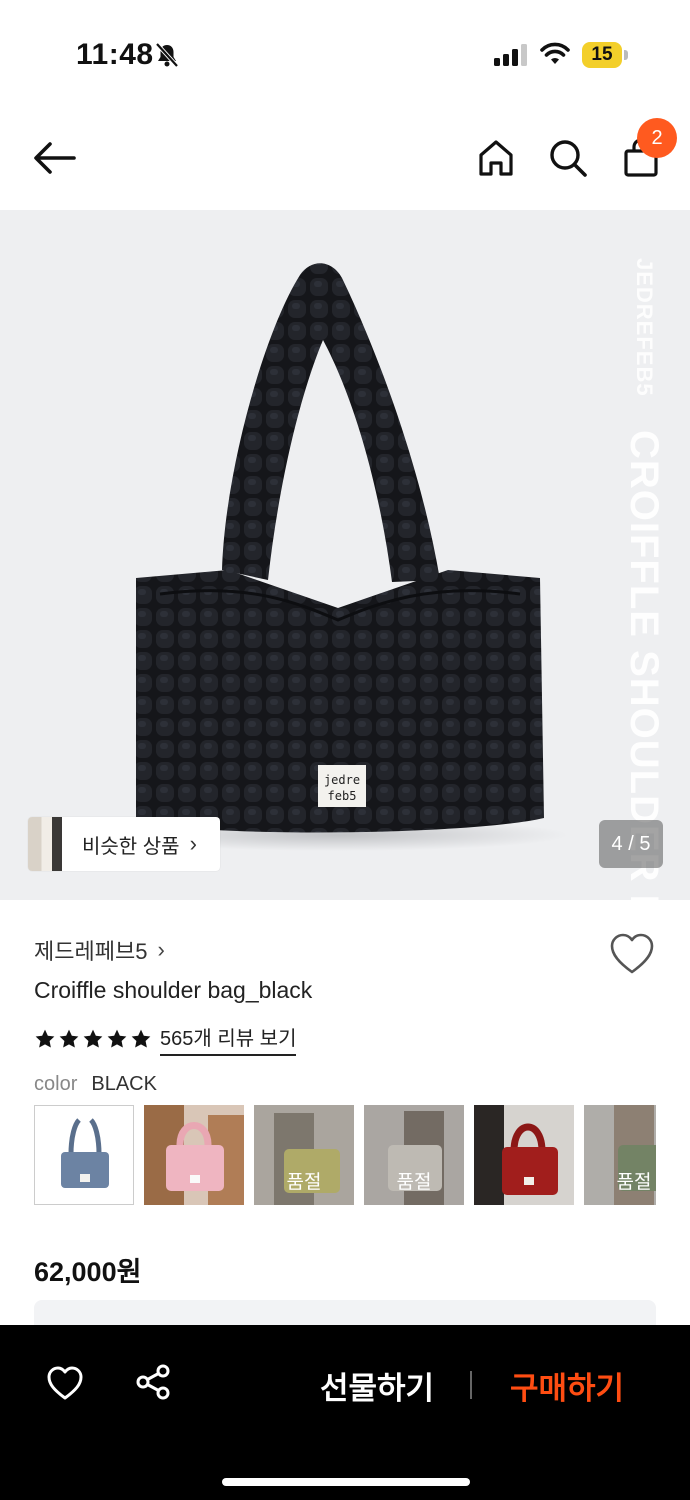 This screenshot has width=690, height=1500. What do you see at coordinates (377, 1384) in the screenshot?
I see `gift-button: 선물하기` at bounding box center [377, 1384].